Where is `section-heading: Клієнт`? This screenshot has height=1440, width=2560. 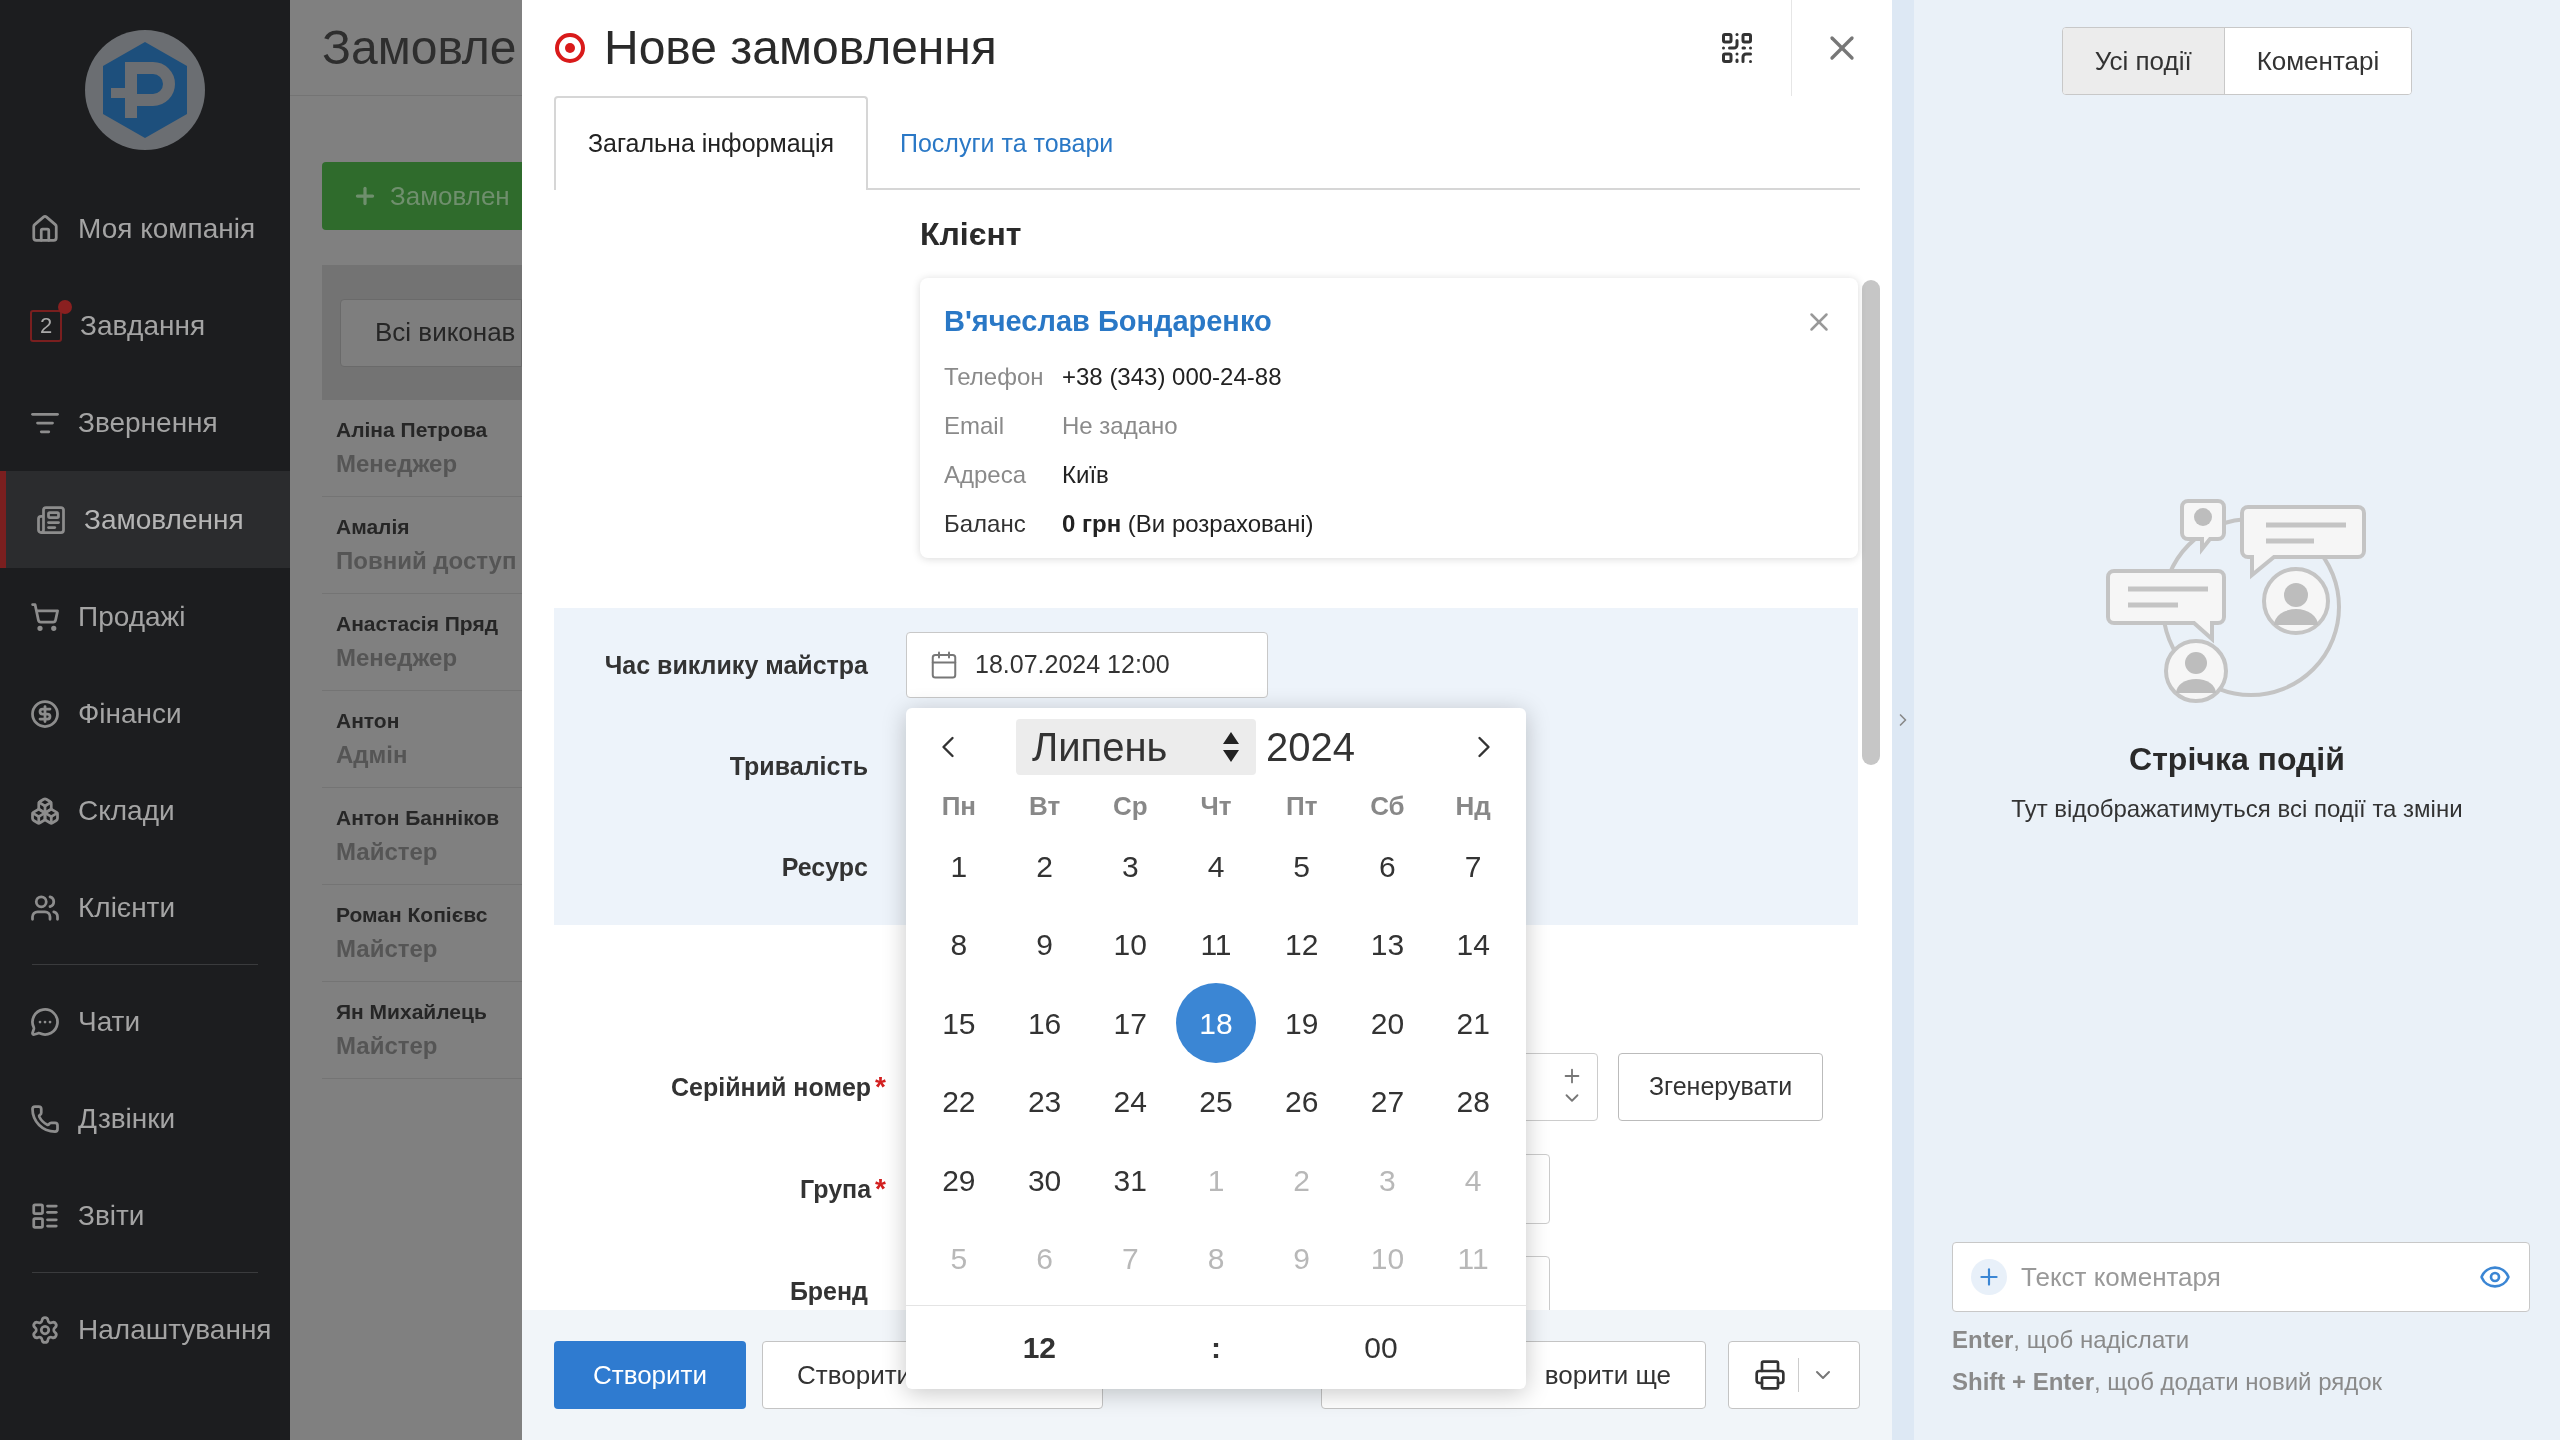 section-heading: Клієнт is located at coordinates (971, 234).